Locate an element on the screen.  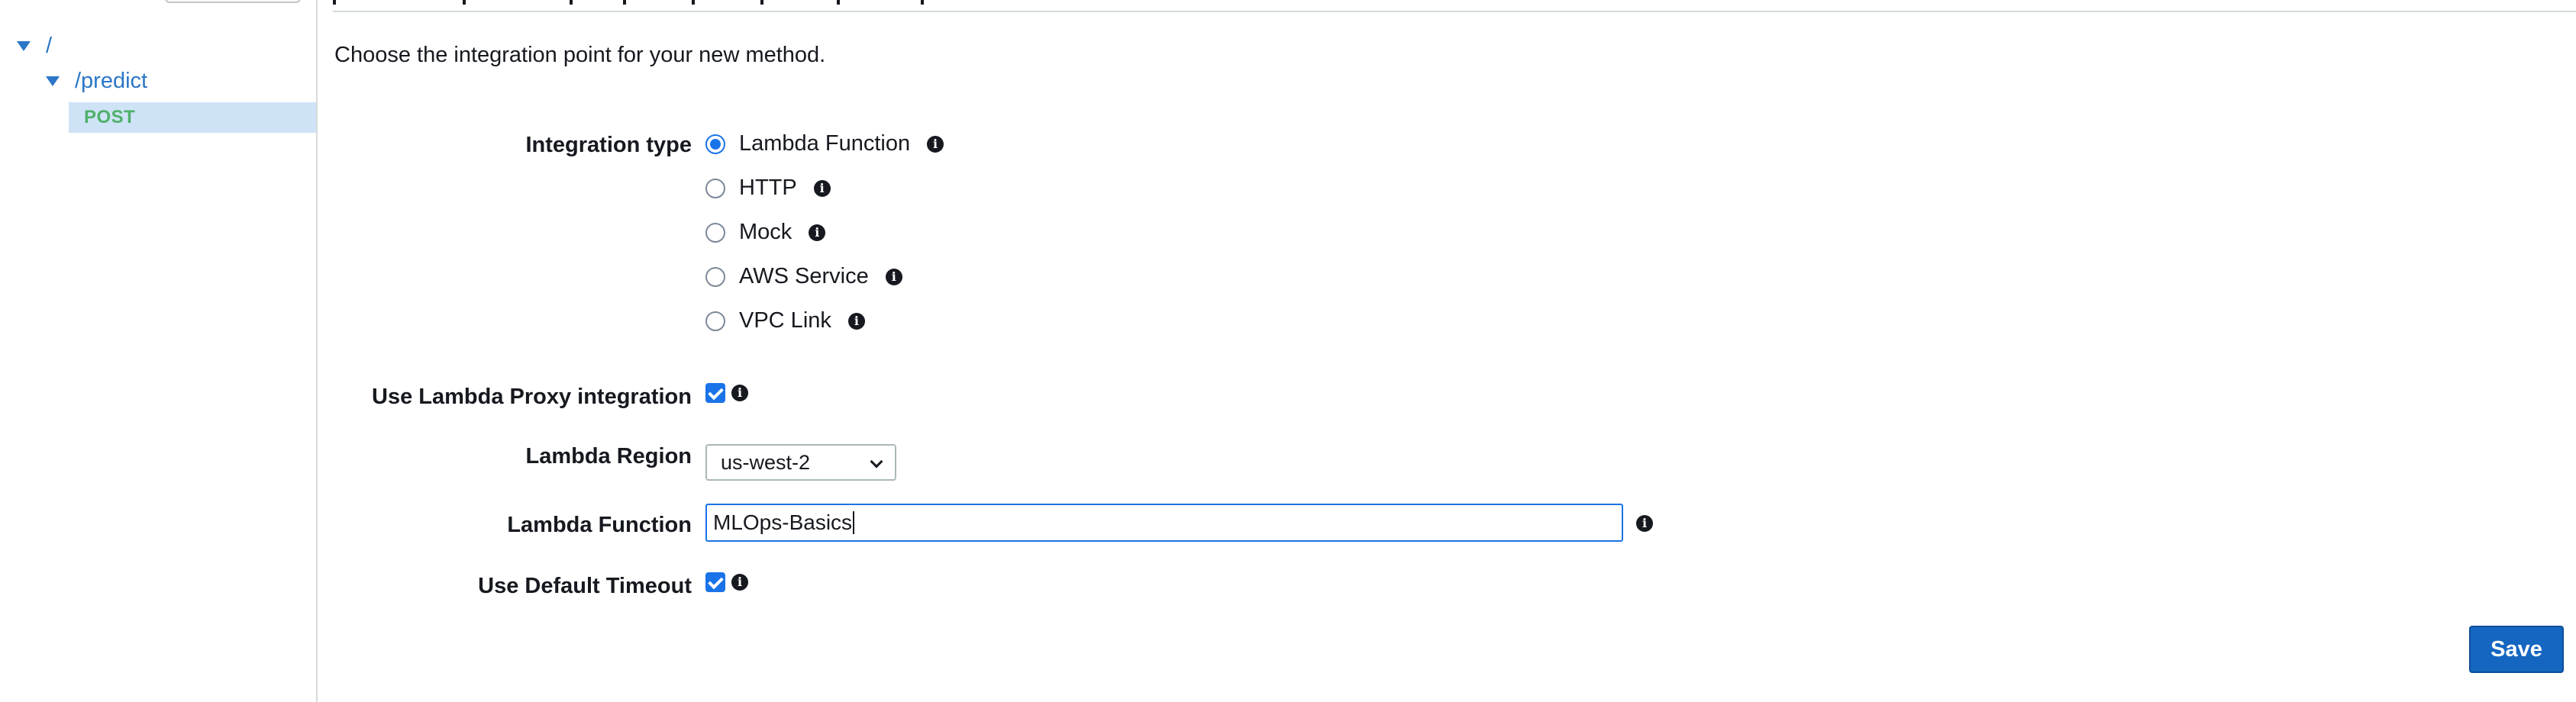
tree-item-predict: /predict is located at coordinates (96, 82).